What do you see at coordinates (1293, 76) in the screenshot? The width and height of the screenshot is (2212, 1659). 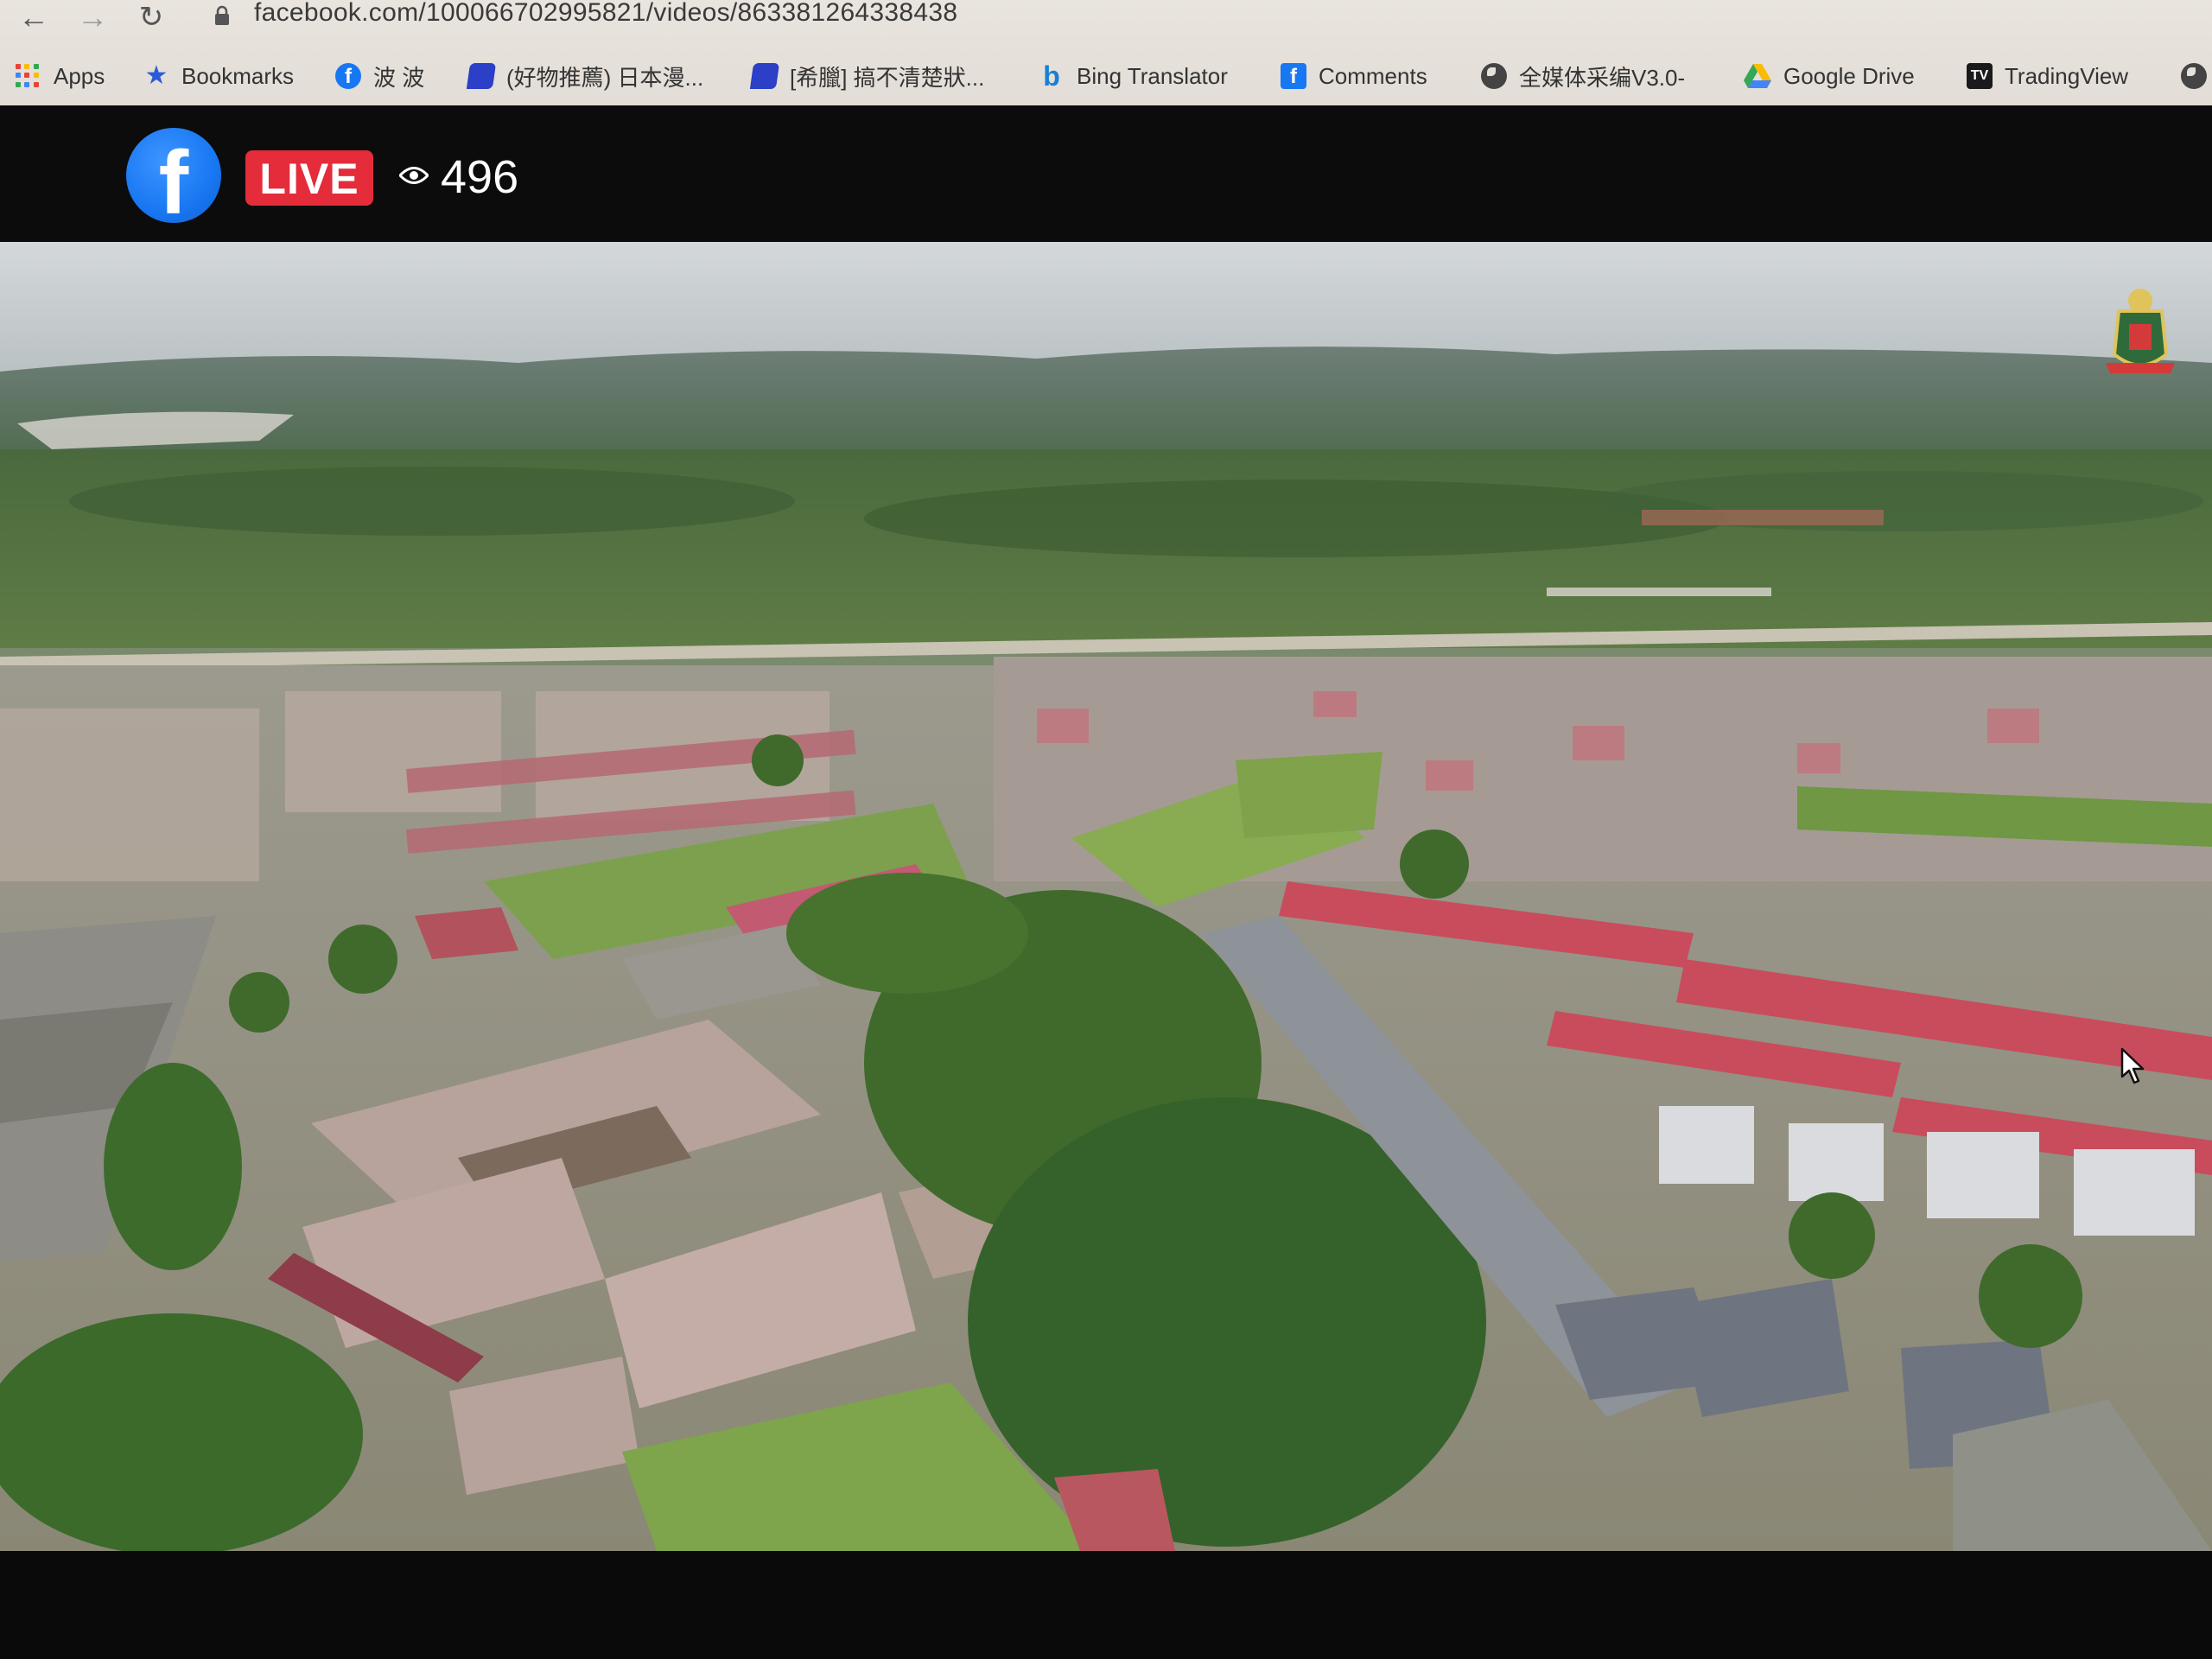 I see `facebook-square-icon: f` at bounding box center [1293, 76].